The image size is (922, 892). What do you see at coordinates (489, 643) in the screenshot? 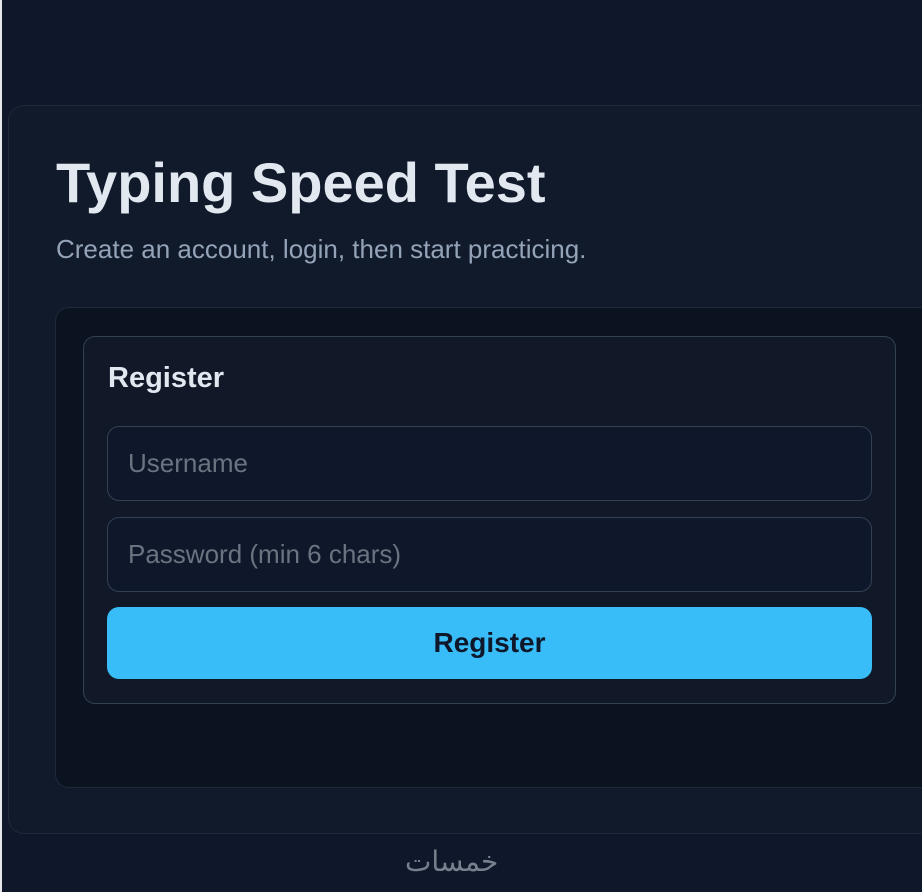
I see `register-button: Register` at bounding box center [489, 643].